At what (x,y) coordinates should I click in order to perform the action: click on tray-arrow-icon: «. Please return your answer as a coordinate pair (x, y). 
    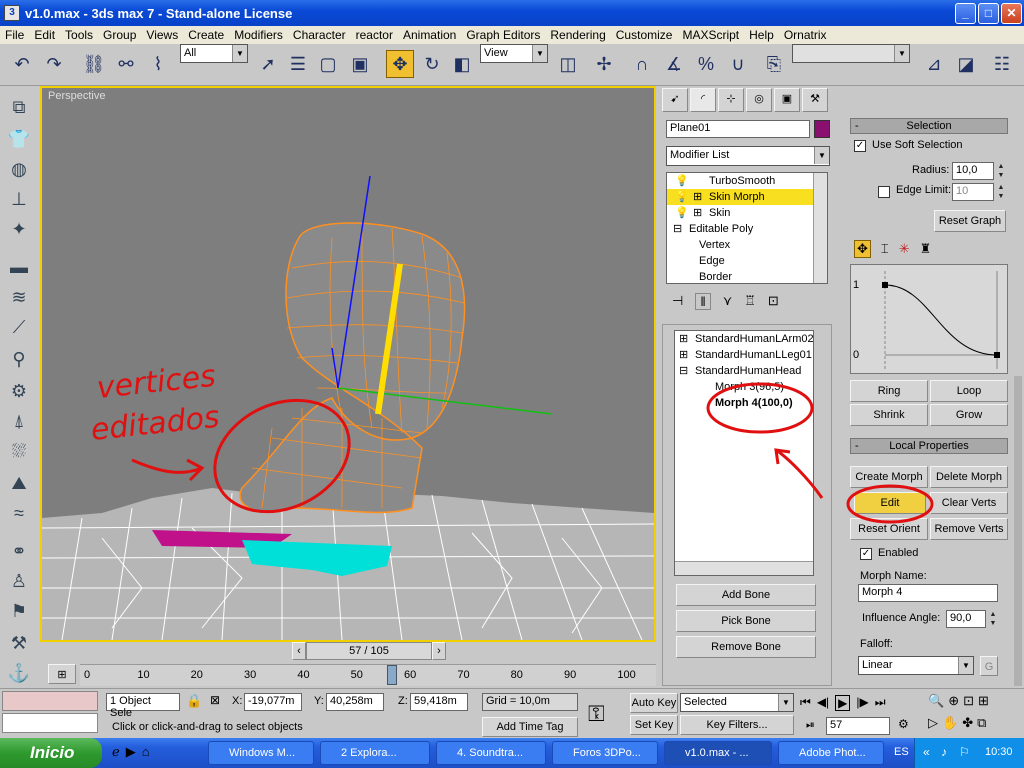
    Looking at the image, I should click on (926, 752).